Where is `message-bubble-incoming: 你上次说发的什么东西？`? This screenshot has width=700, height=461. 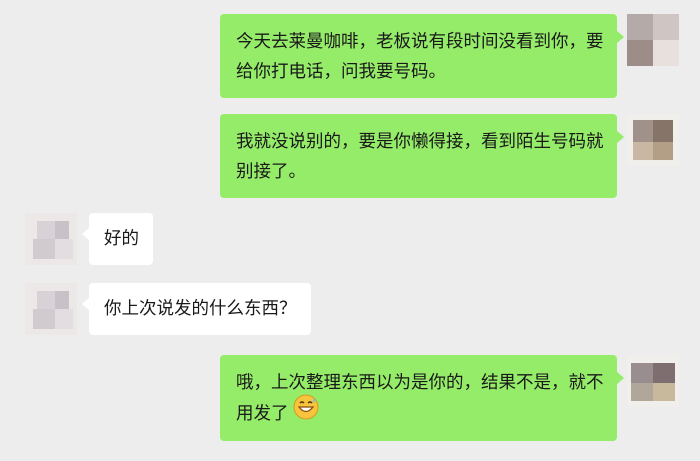 message-bubble-incoming: 你上次说发的什么东西？ is located at coordinates (196, 309).